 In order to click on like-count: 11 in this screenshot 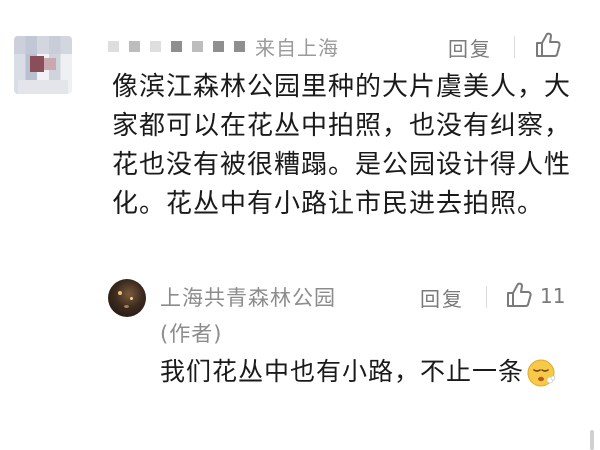, I will do `click(553, 296)`.